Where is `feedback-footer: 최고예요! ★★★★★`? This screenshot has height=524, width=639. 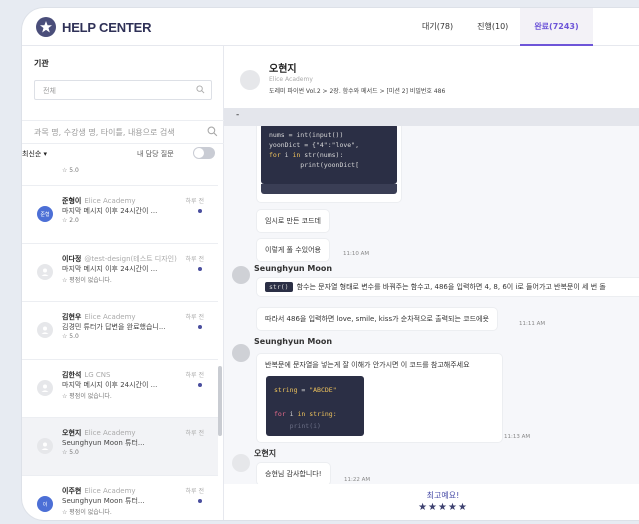
feedback-footer: 최고예요! ★★★★★ is located at coordinates (431, 502).